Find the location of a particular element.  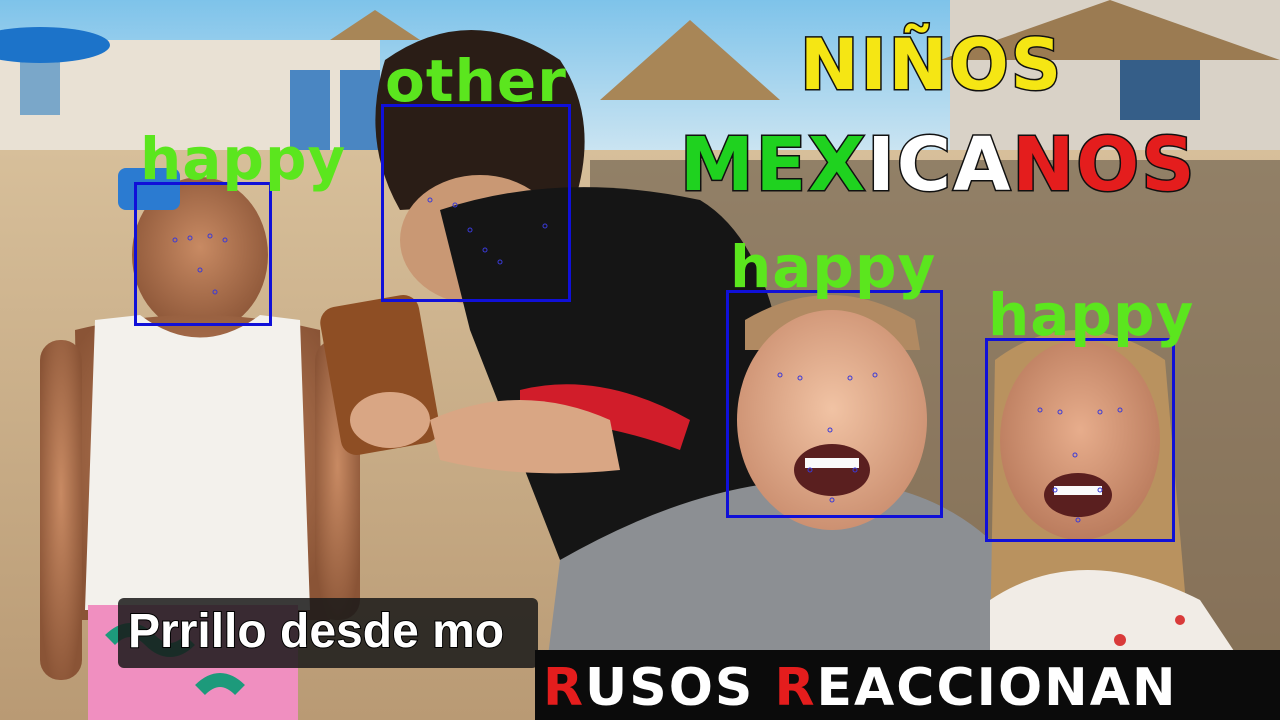

bottom-title-text: RUSOS REACCIONAN is located at coordinates (860, 688).